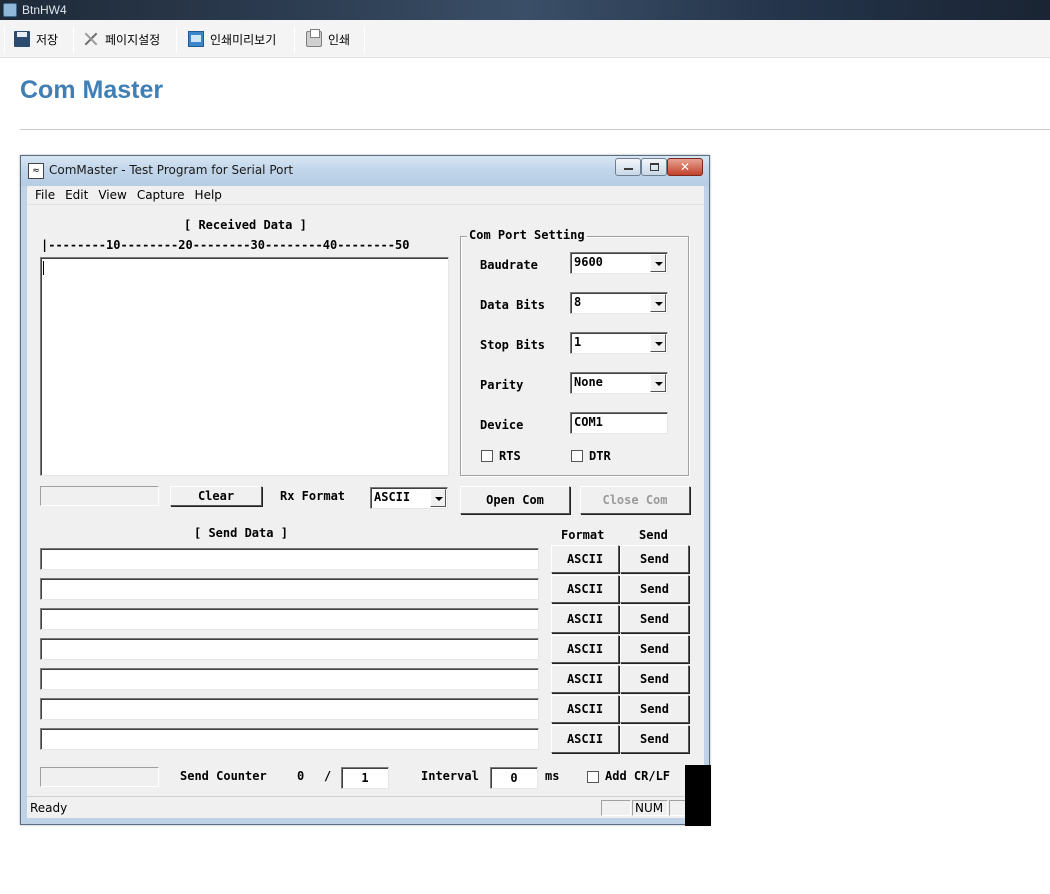 The width and height of the screenshot is (1050, 894). I want to click on device-input: COM1, so click(619, 423).